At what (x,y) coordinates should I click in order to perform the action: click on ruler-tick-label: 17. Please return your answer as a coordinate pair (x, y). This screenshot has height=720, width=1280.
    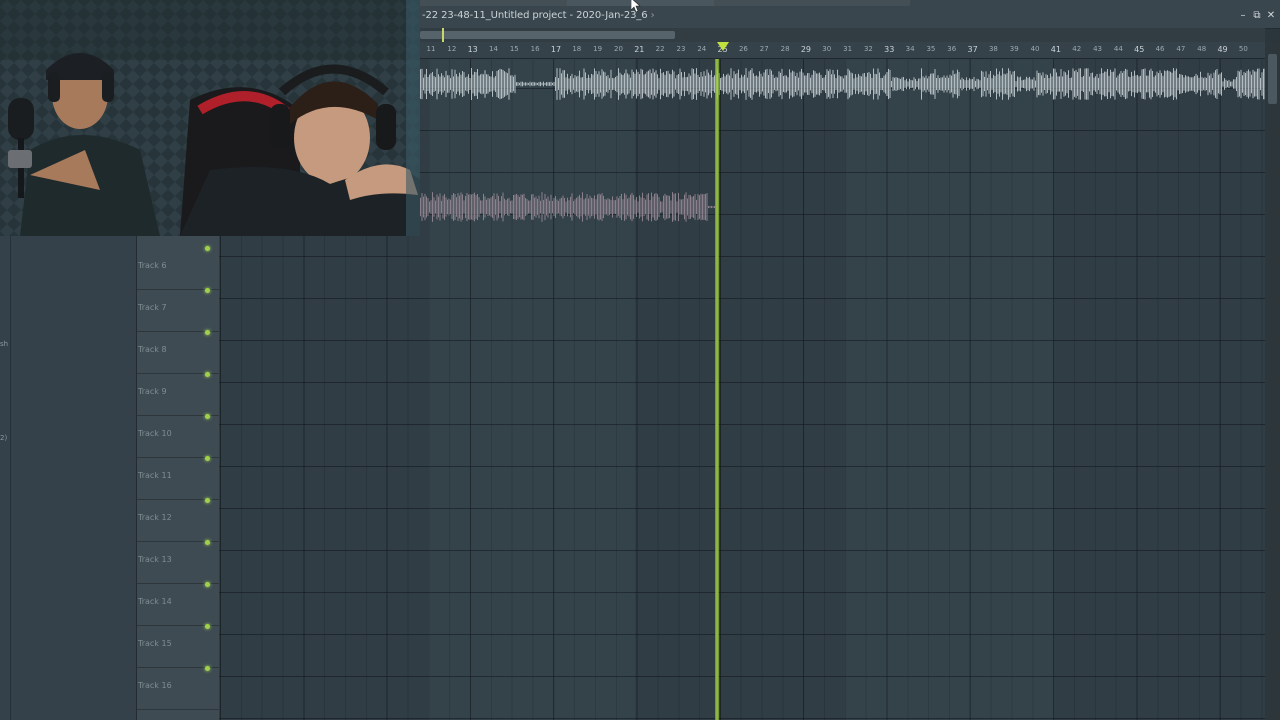
    Looking at the image, I should click on (556, 49).